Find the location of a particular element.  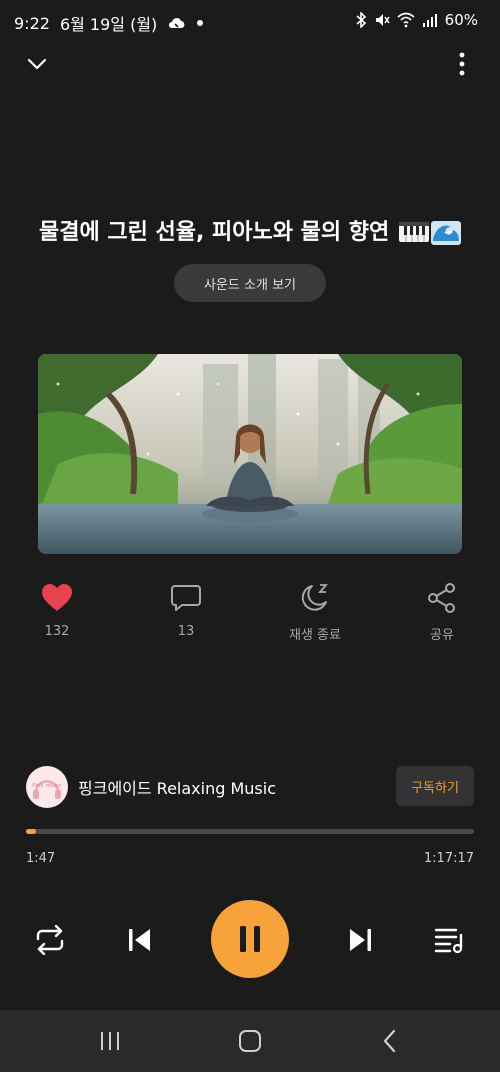

recent-apps-button is located at coordinates (110, 1041).